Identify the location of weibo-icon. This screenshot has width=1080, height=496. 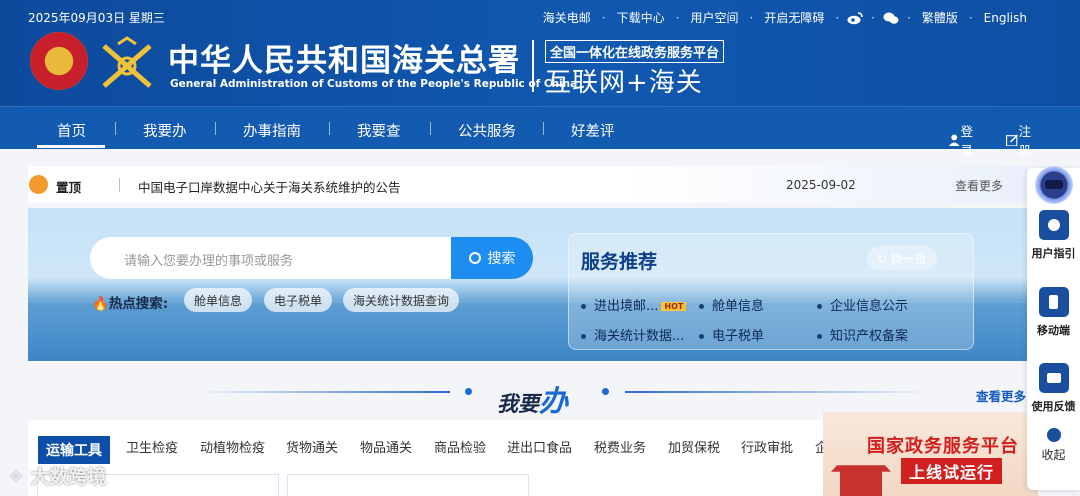
(855, 18).